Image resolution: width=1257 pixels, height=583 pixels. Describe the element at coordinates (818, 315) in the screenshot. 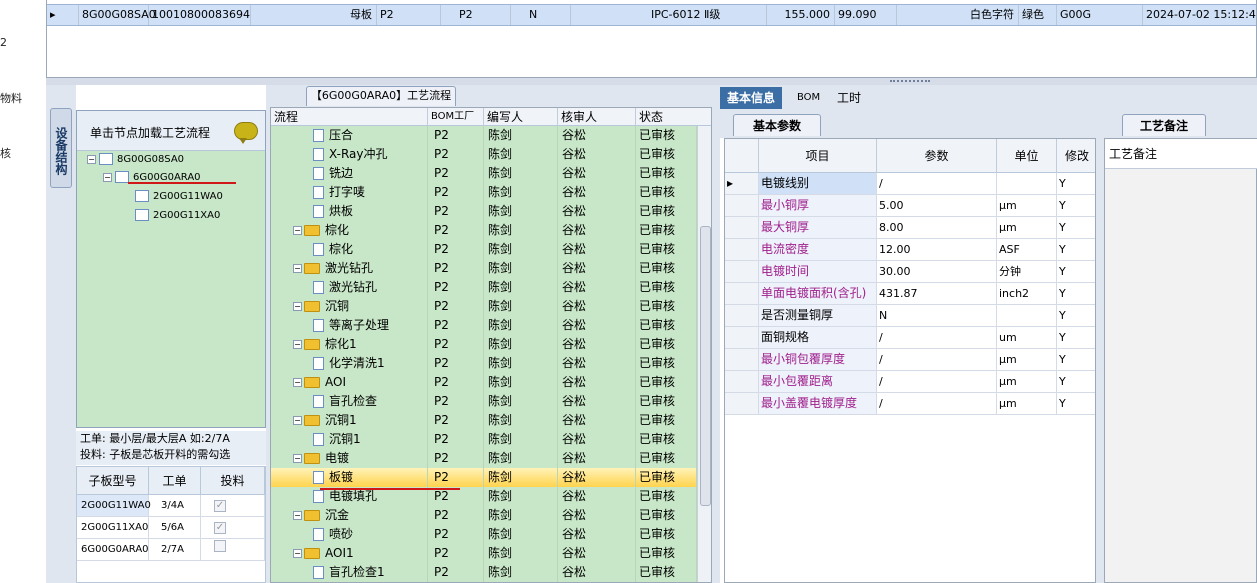

I see `param-item-cell: 是否测量铜厚` at that location.